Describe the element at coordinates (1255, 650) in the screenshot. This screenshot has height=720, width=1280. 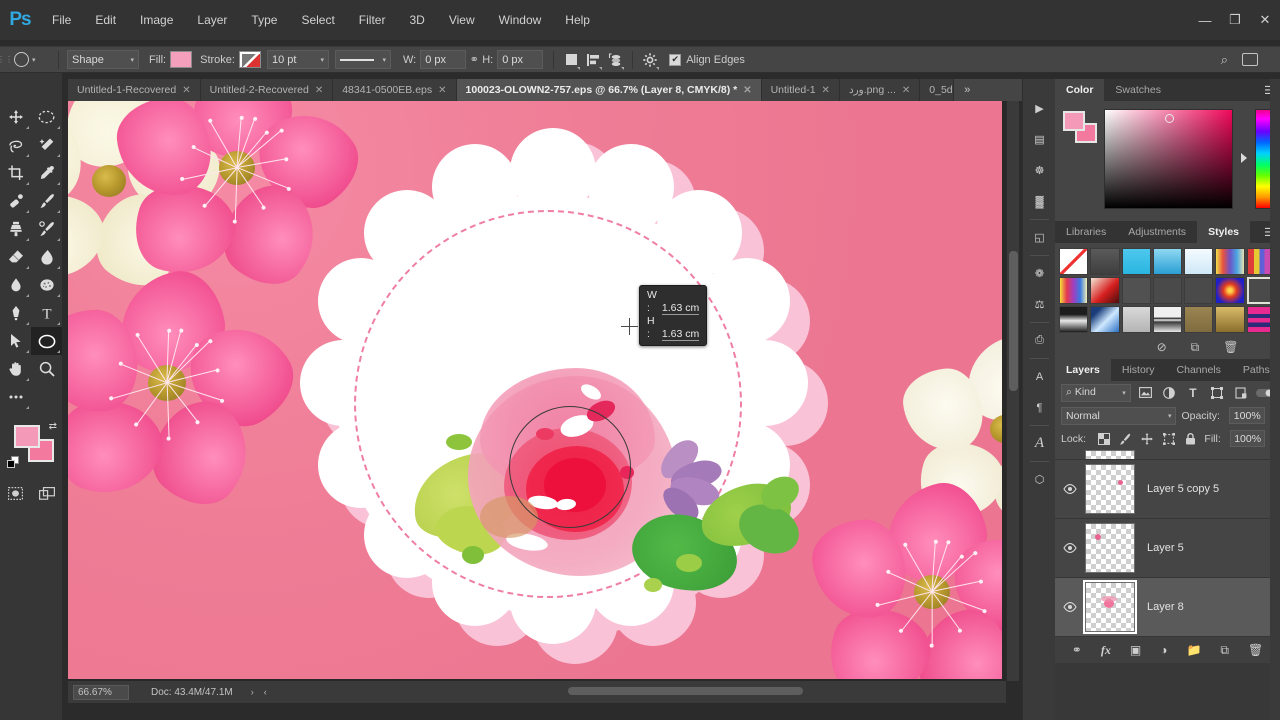
I see `delete-layer-icon: 🗑` at that location.